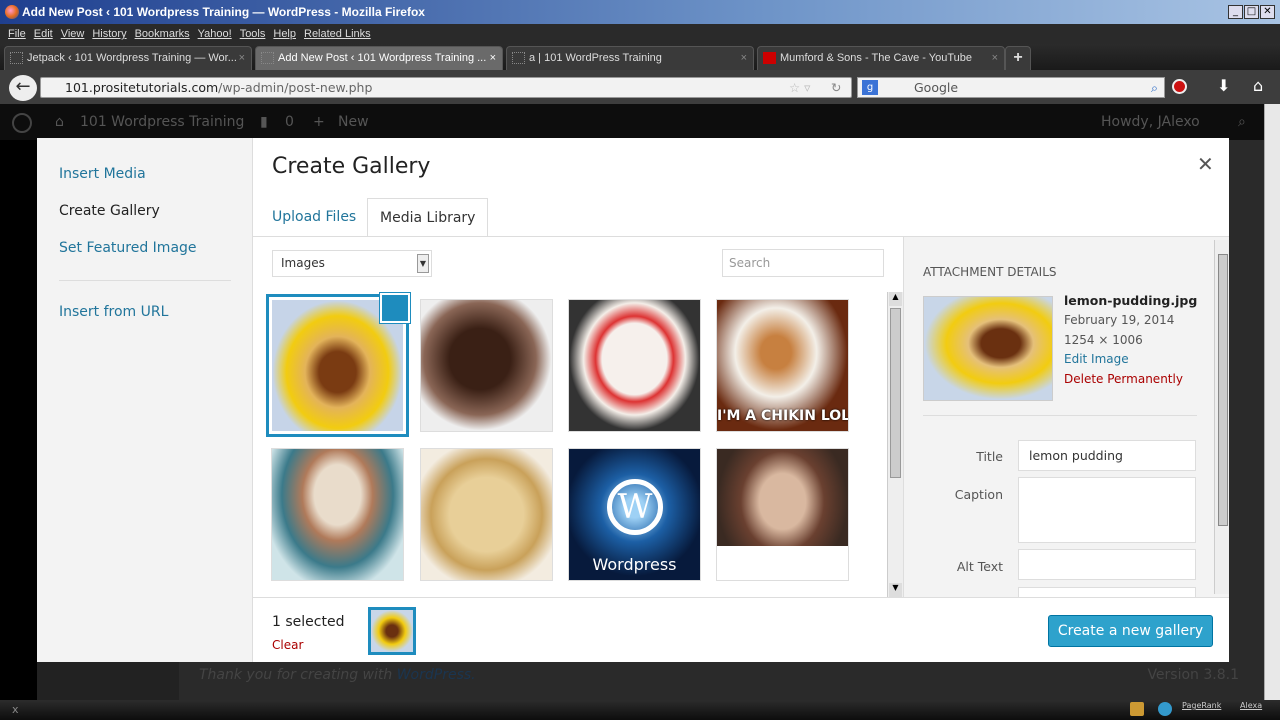 The height and width of the screenshot is (720, 1280). What do you see at coordinates (436, 675) in the screenshot?
I see `wordpress-link: WordPress.` at bounding box center [436, 675].